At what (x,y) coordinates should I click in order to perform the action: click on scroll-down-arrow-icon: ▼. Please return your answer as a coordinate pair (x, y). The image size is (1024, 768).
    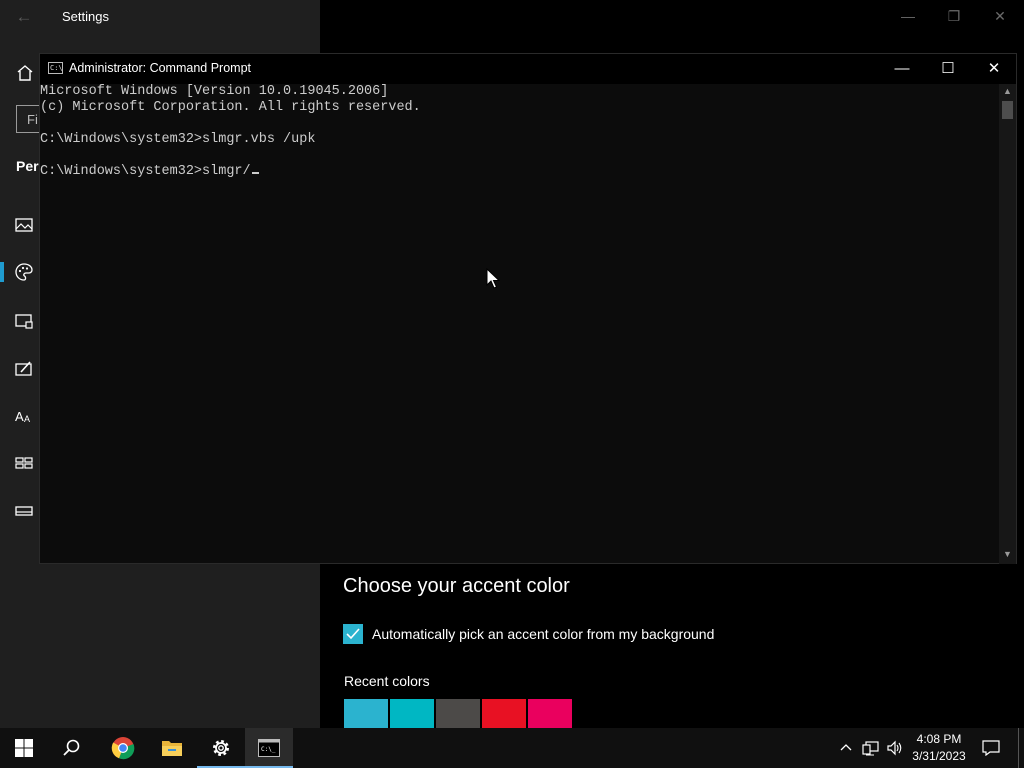
    Looking at the image, I should click on (1007, 554).